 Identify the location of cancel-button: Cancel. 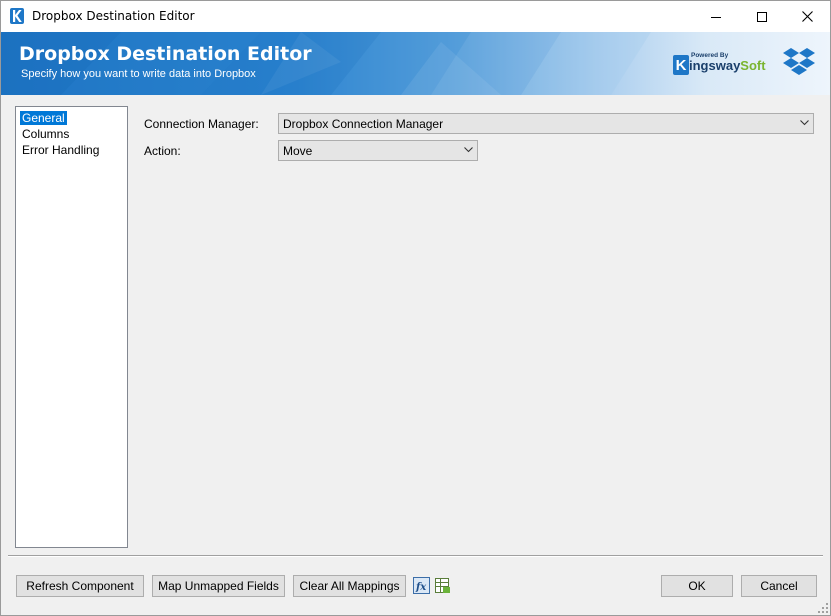
(779, 586).